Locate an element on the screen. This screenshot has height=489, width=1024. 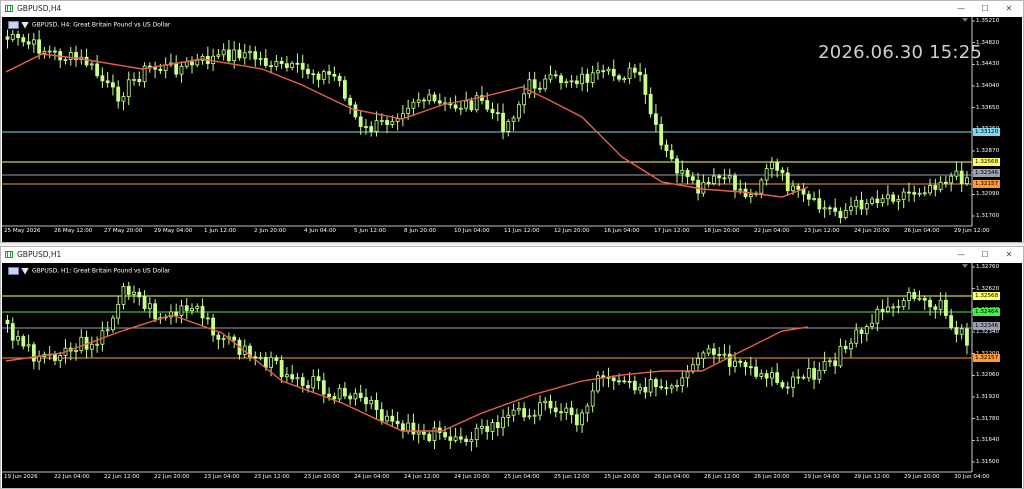
time-tick-label: 10 Jun 04:00 is located at coordinates (472, 231).